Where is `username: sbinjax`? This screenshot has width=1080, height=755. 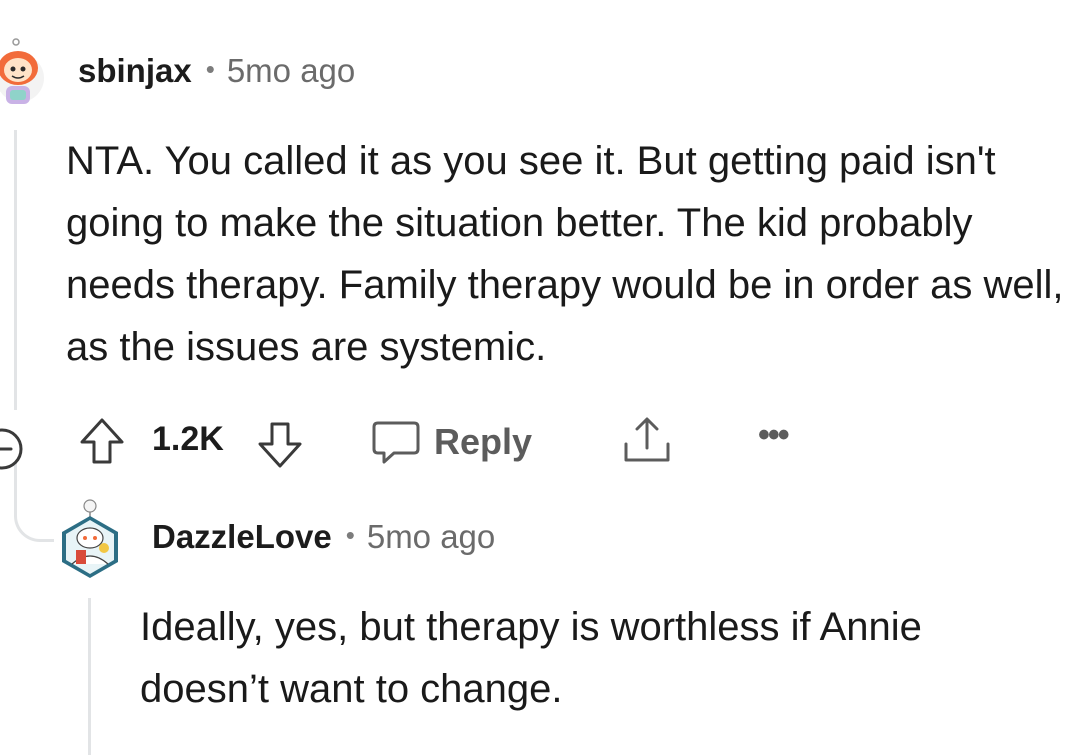
username: sbinjax is located at coordinates (135, 71).